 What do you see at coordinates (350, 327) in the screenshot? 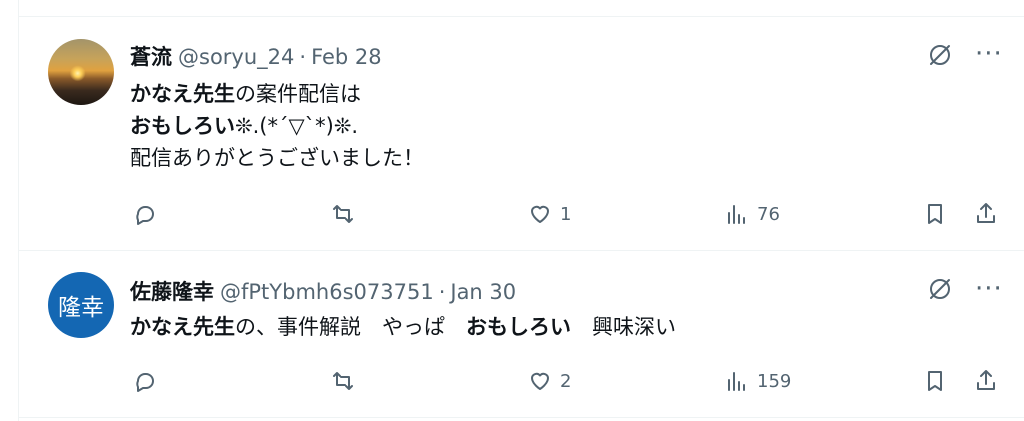
I see `text-span: の、事件解説 やっぱ` at bounding box center [350, 327].